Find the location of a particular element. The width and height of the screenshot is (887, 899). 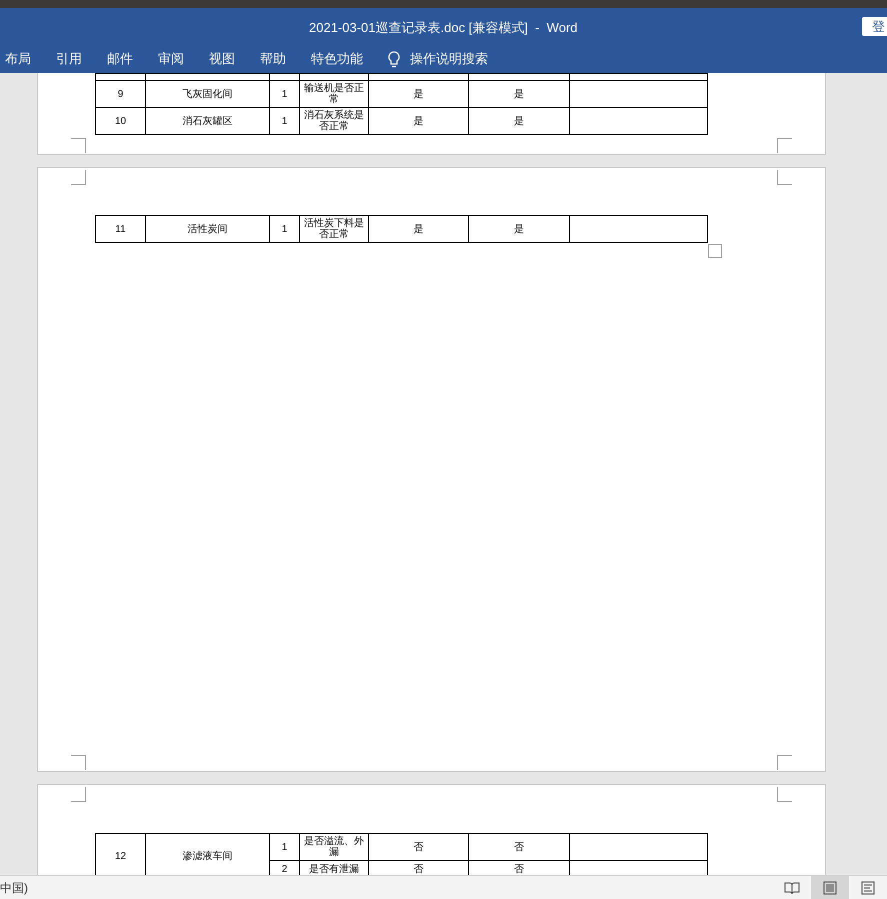

page-icon is located at coordinates (830, 887).